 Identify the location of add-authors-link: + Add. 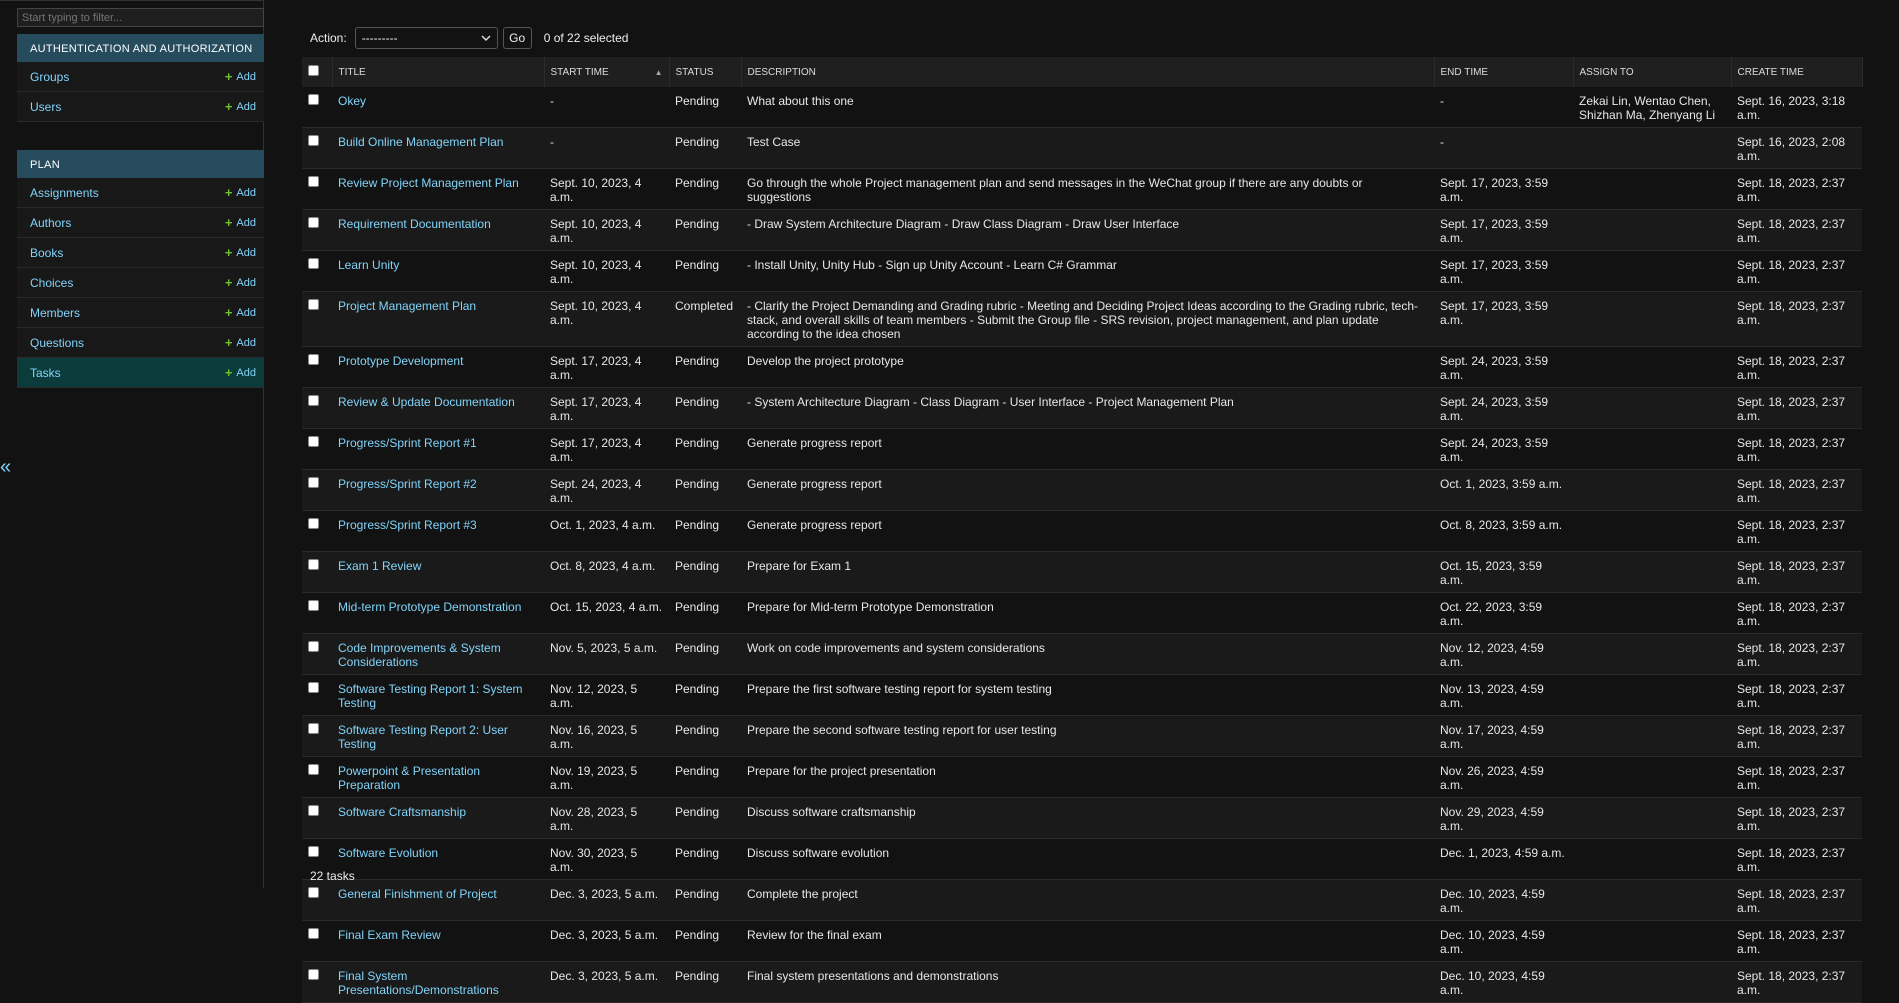
(240, 222).